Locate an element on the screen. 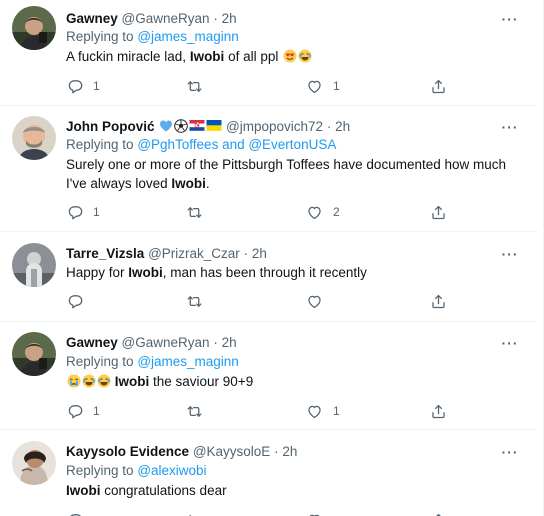  tweet-header: Tarre_Vizsla @Prizrak_Czar · 2h is located at coordinates (282, 254).